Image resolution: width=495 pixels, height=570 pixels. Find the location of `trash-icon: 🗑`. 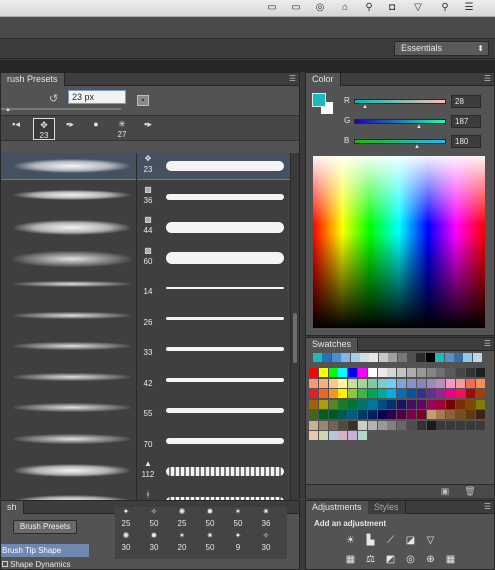

trash-icon: 🗑 is located at coordinates (470, 491).